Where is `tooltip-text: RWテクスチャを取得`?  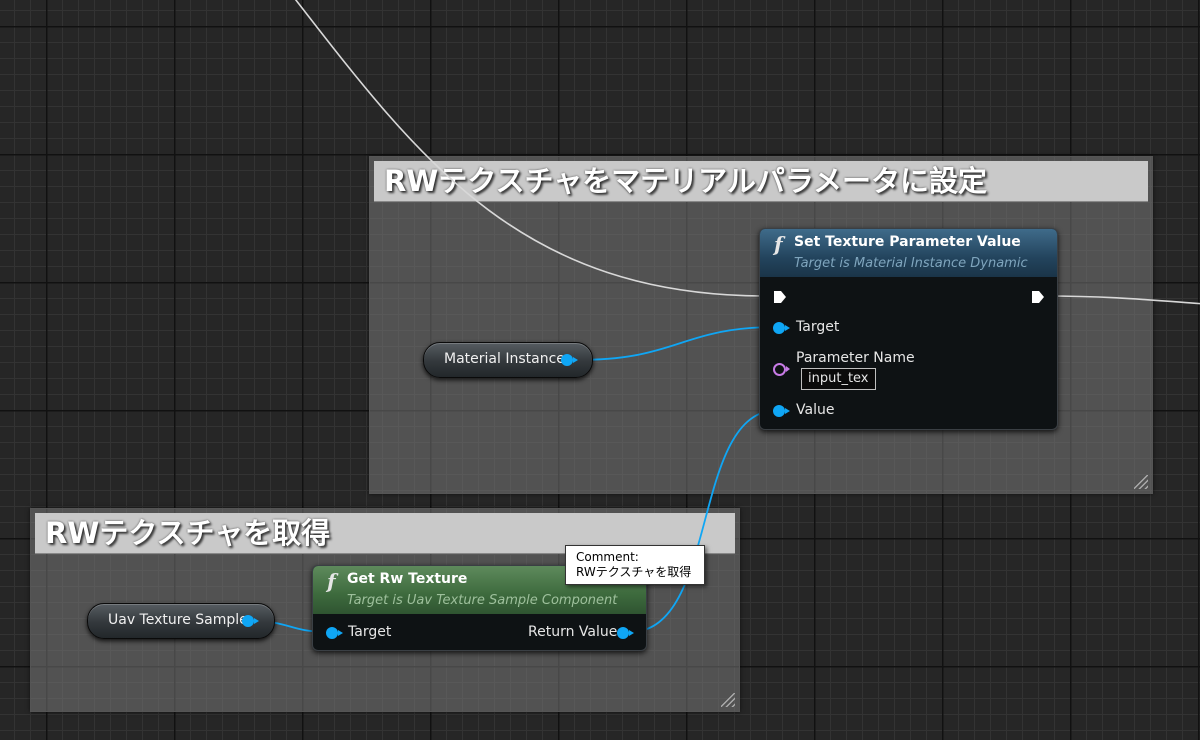
tooltip-text: RWテクスチャを取得 is located at coordinates (634, 572).